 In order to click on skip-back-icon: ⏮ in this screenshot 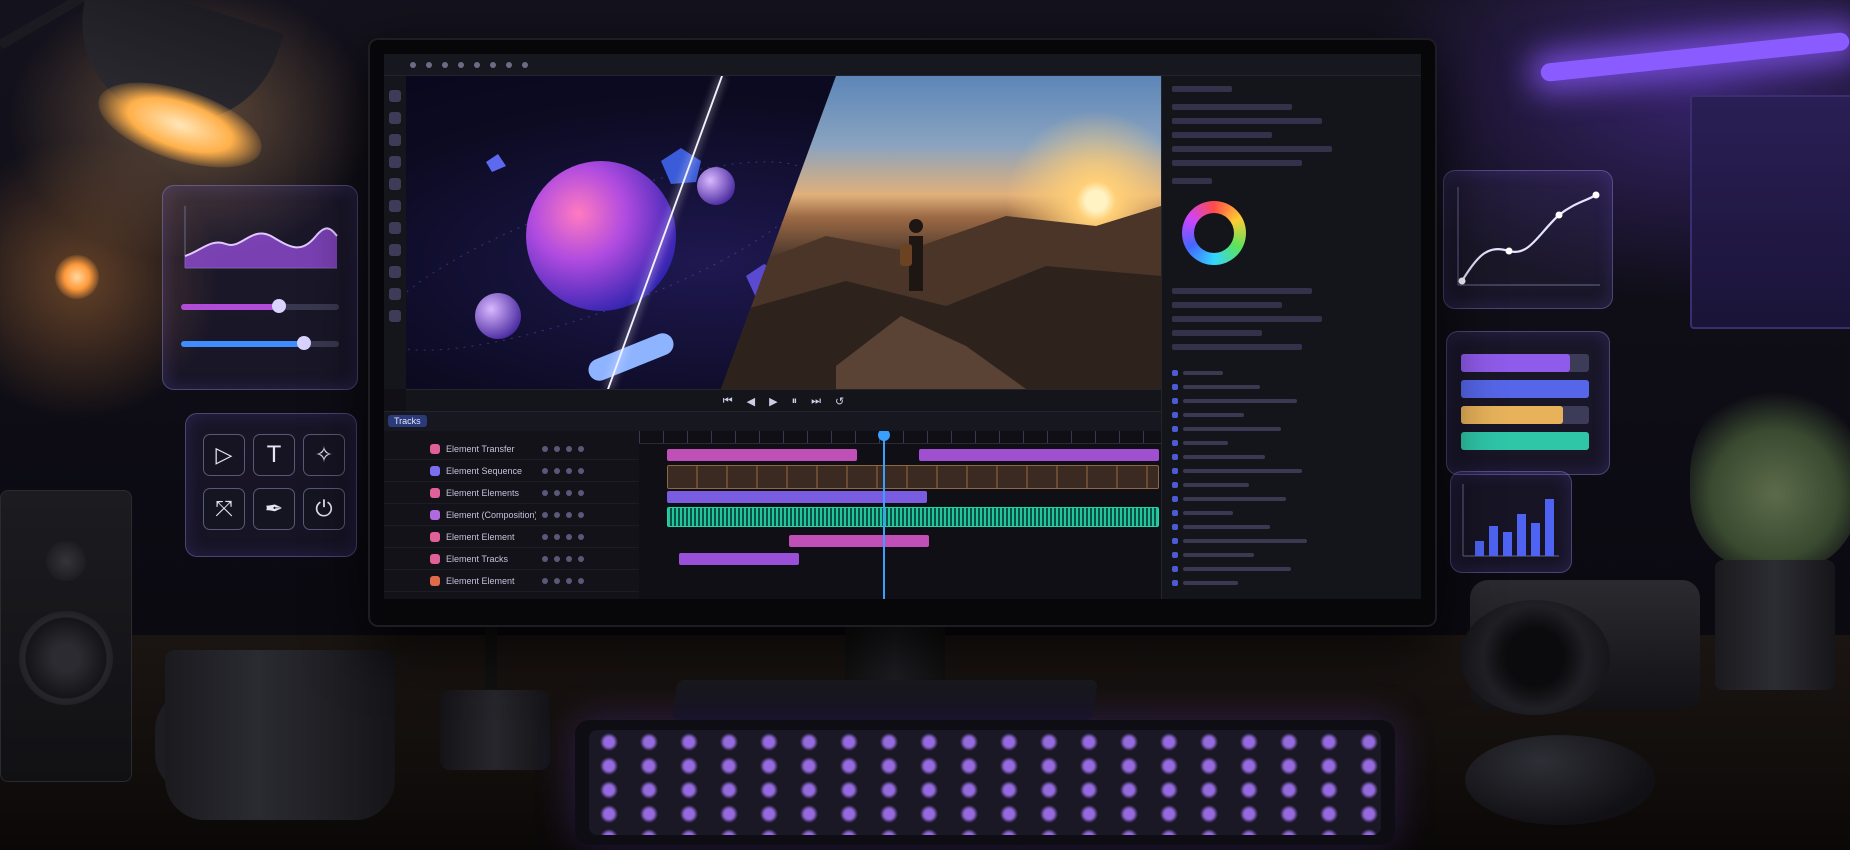, I will do `click(728, 401)`.